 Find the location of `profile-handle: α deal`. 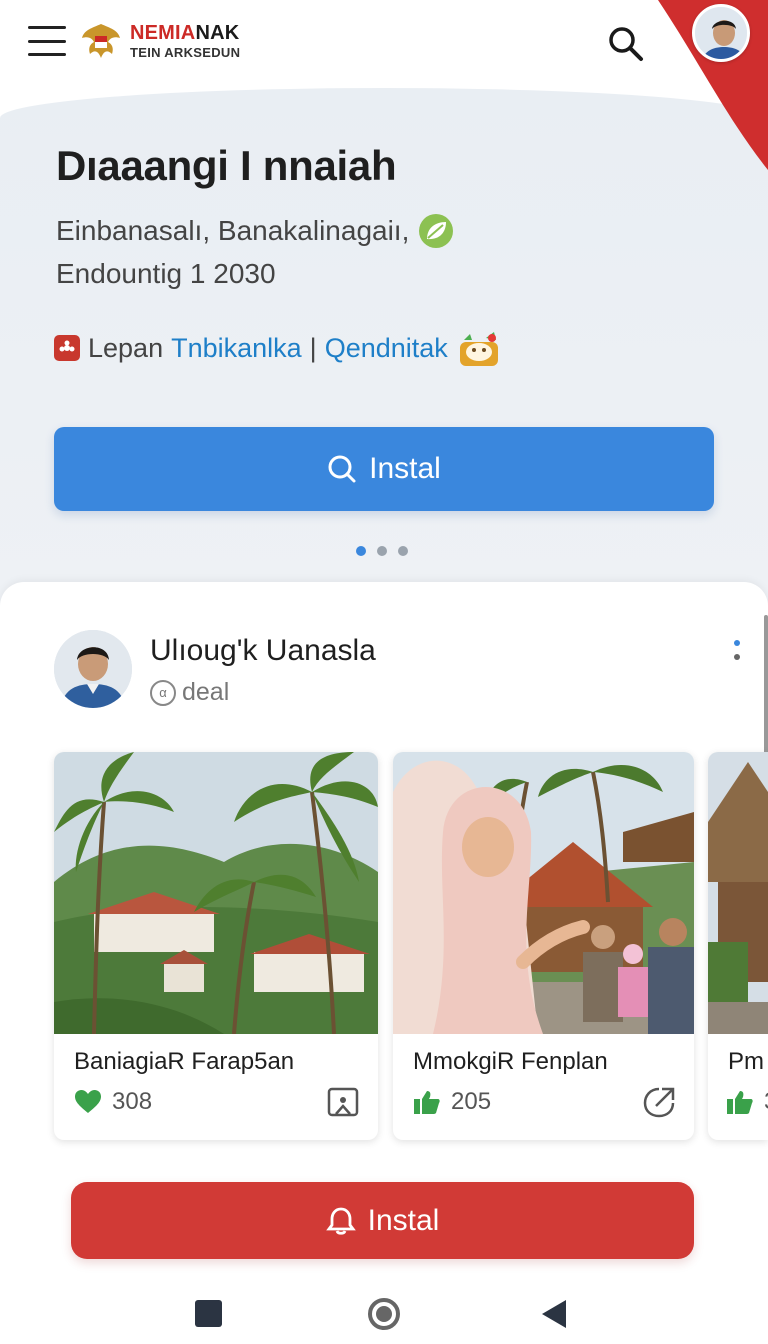

profile-handle: α deal is located at coordinates (189, 692).